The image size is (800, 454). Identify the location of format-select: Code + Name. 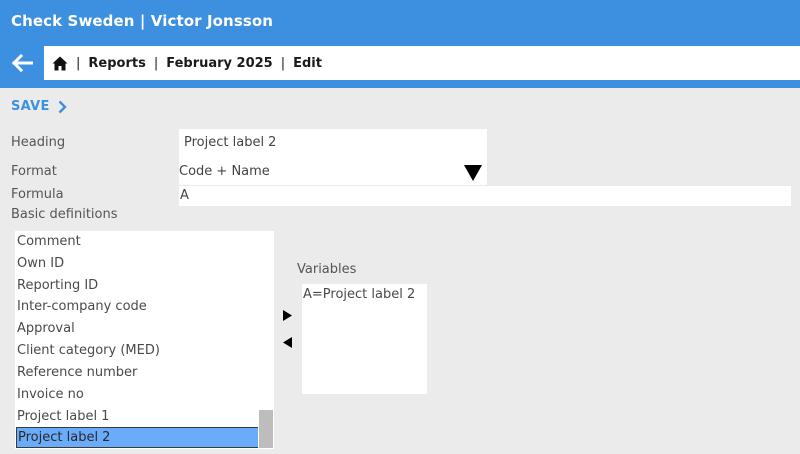
(333, 171).